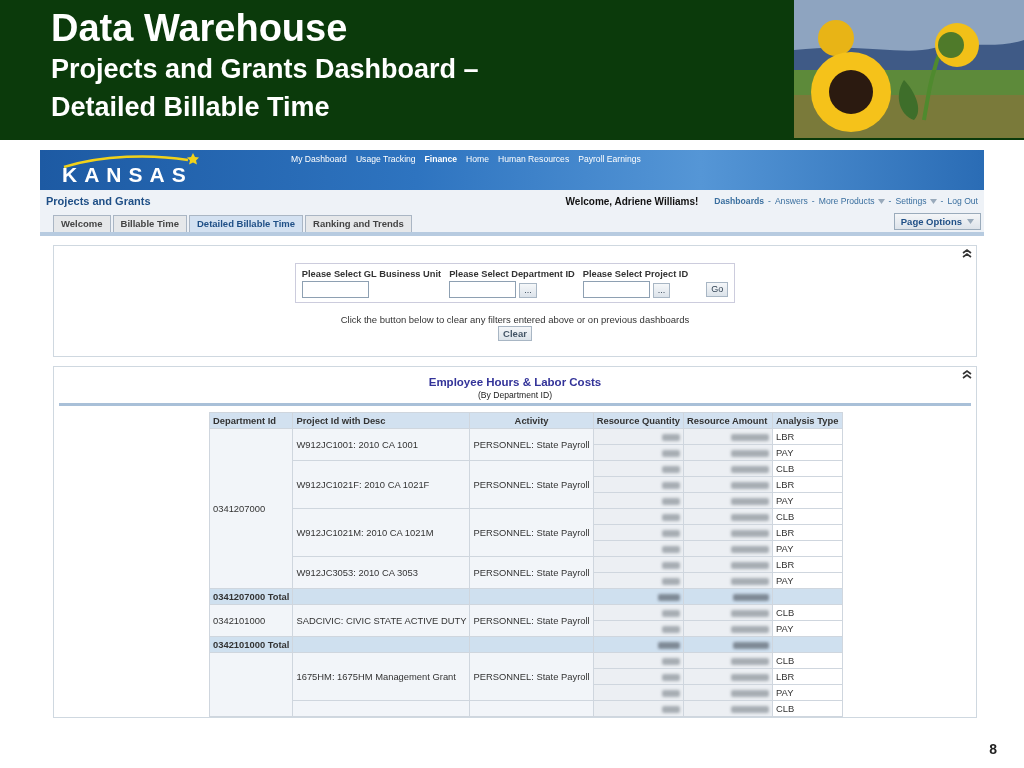  Describe the element at coordinates (149, 223) in the screenshot. I see `dashboard-tab: Billable Time` at that location.